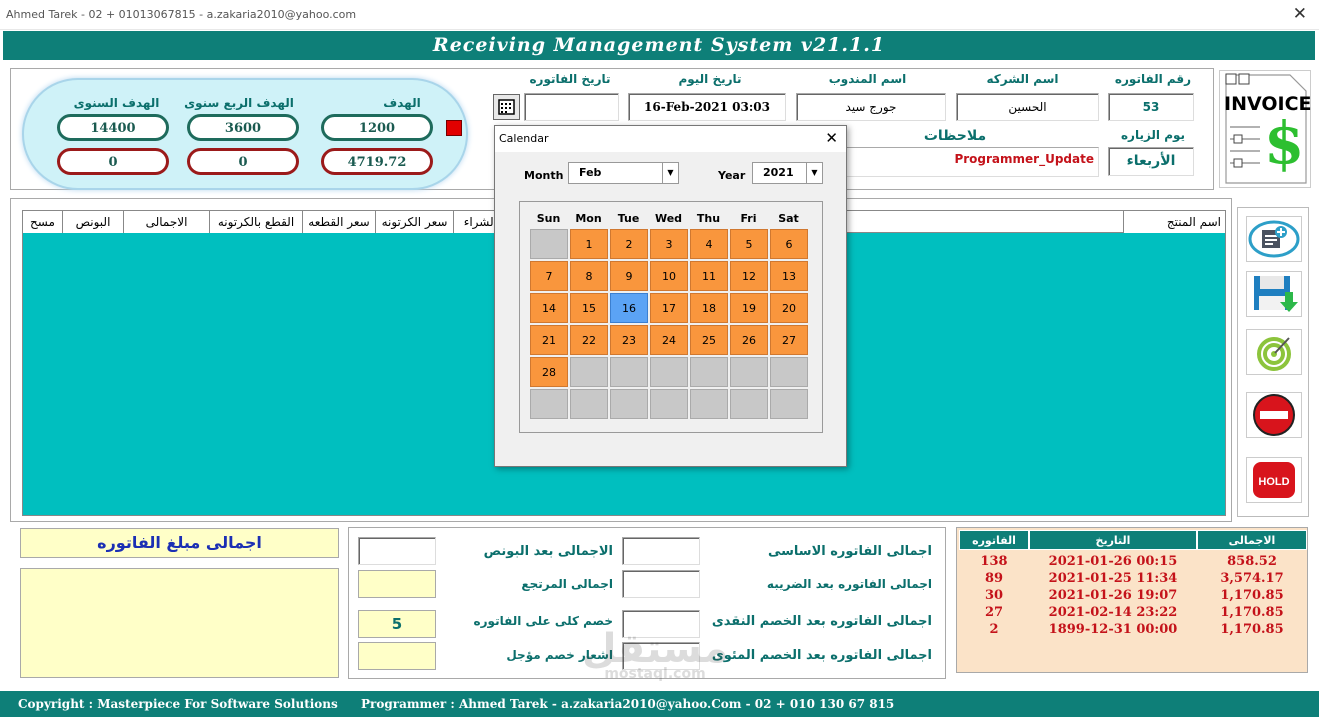  I want to click on add-note-icon, so click(1274, 239).